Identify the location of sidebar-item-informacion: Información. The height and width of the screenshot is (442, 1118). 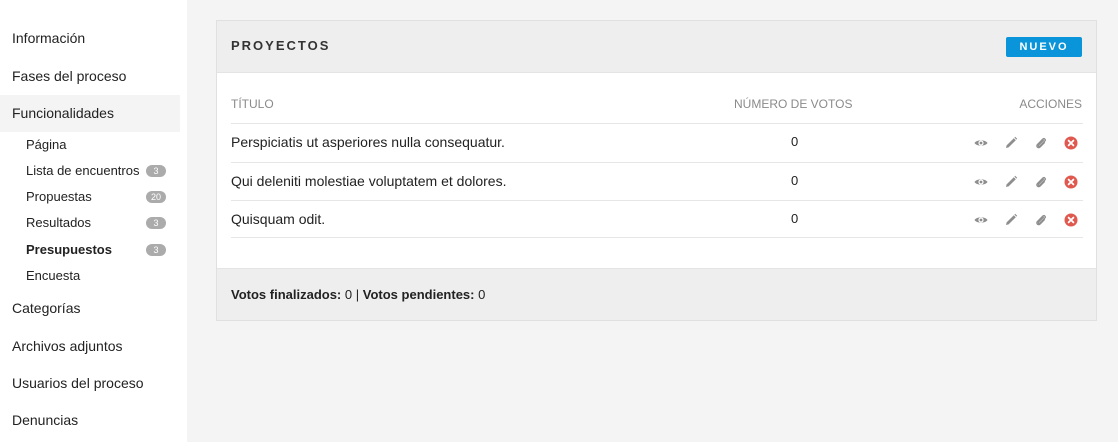
(90, 38).